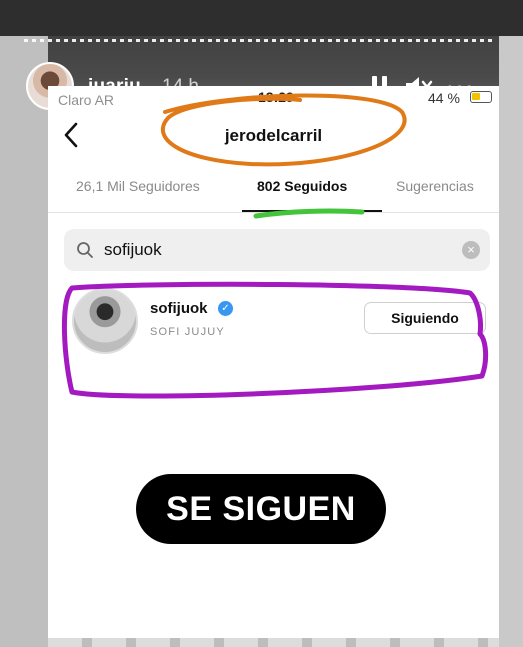  Describe the element at coordinates (273, 212) in the screenshot. I see `tabs-divider` at that location.